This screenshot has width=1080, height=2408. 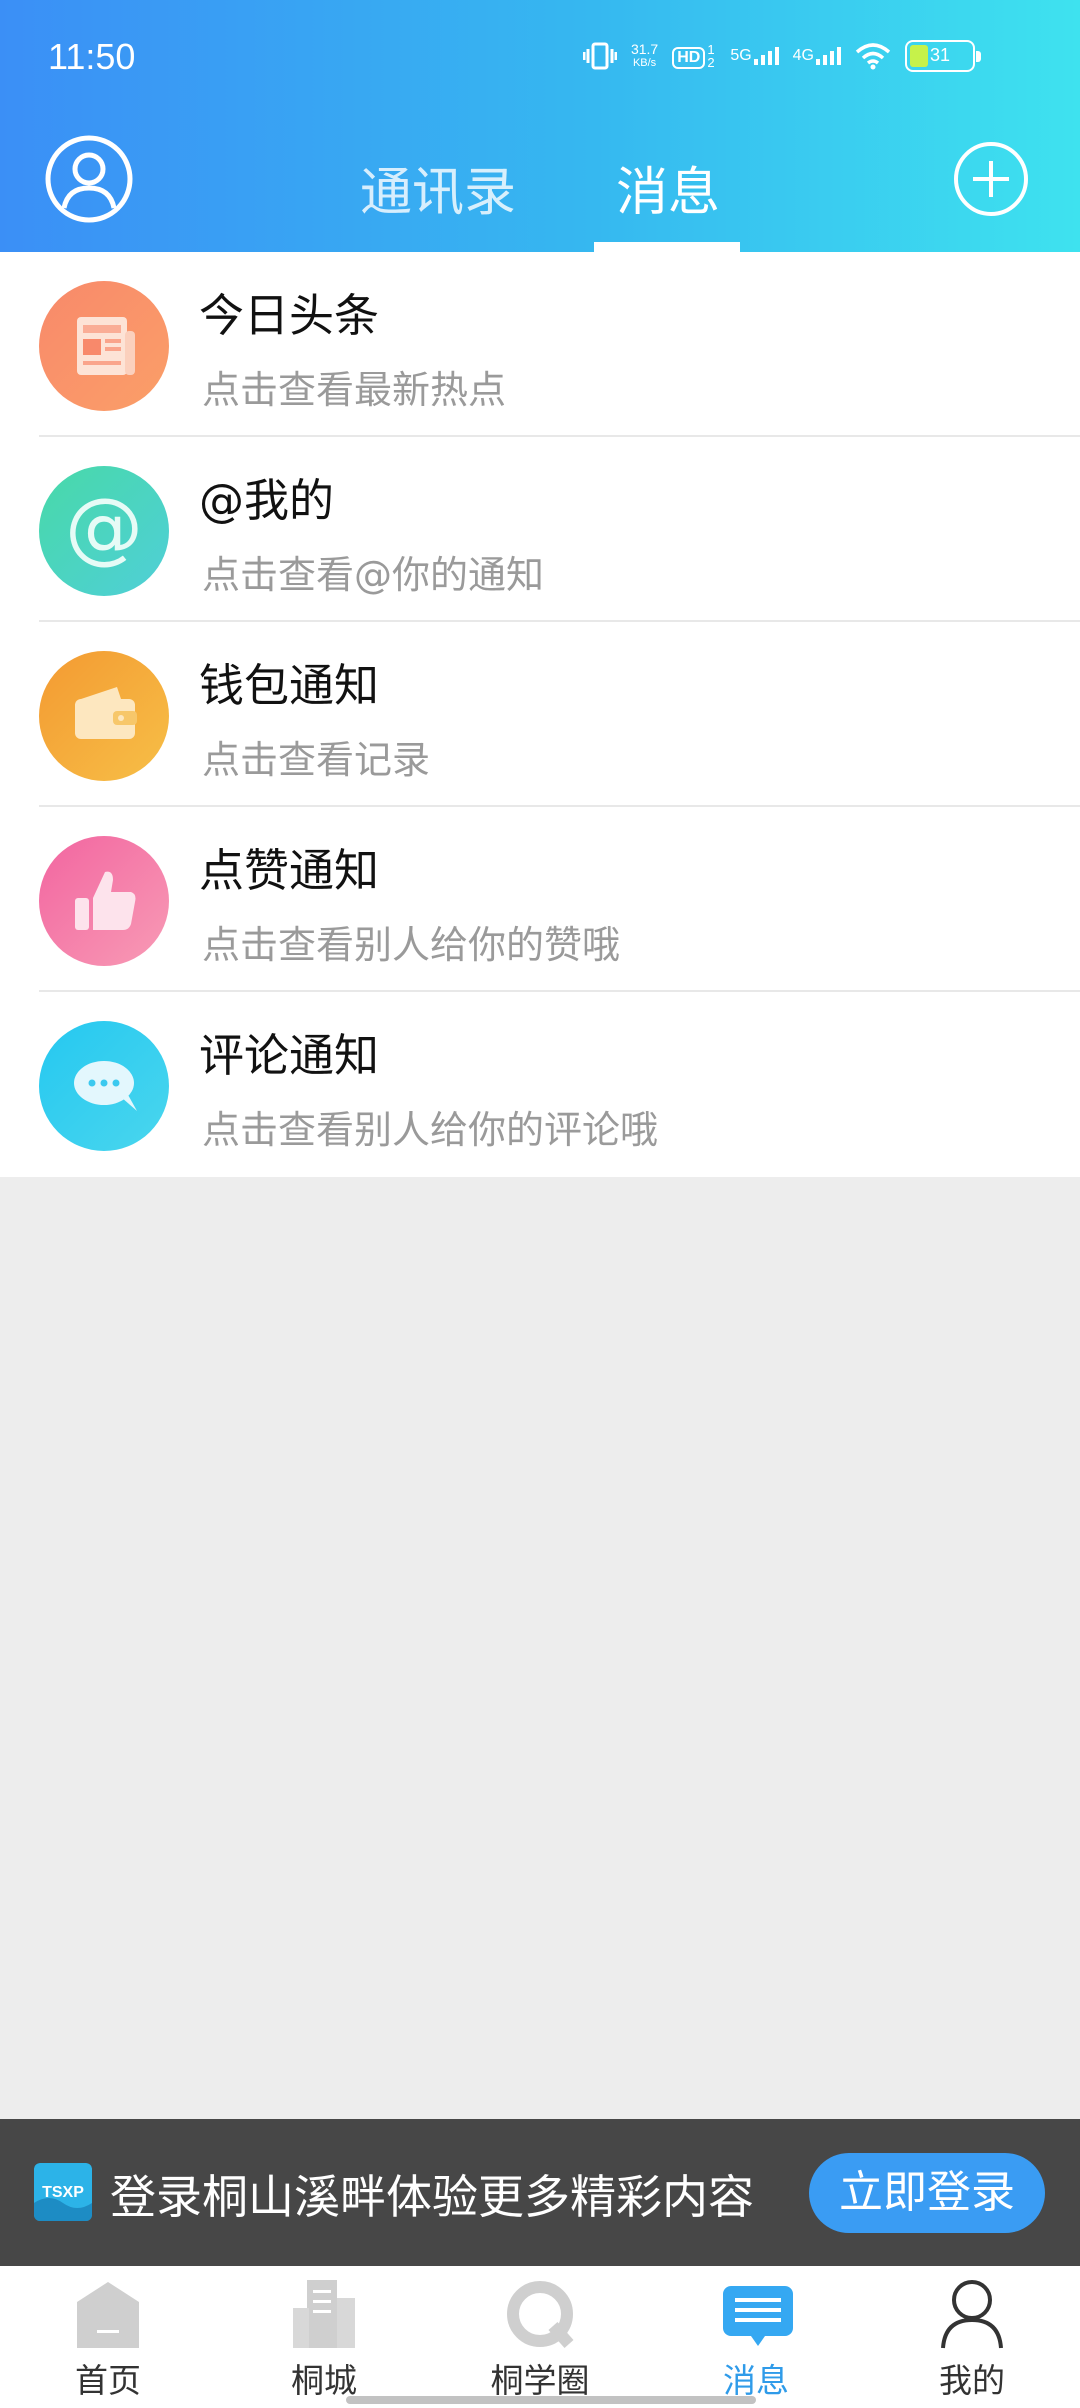 I want to click on signal-5g-label: 5G, so click(x=741, y=55).